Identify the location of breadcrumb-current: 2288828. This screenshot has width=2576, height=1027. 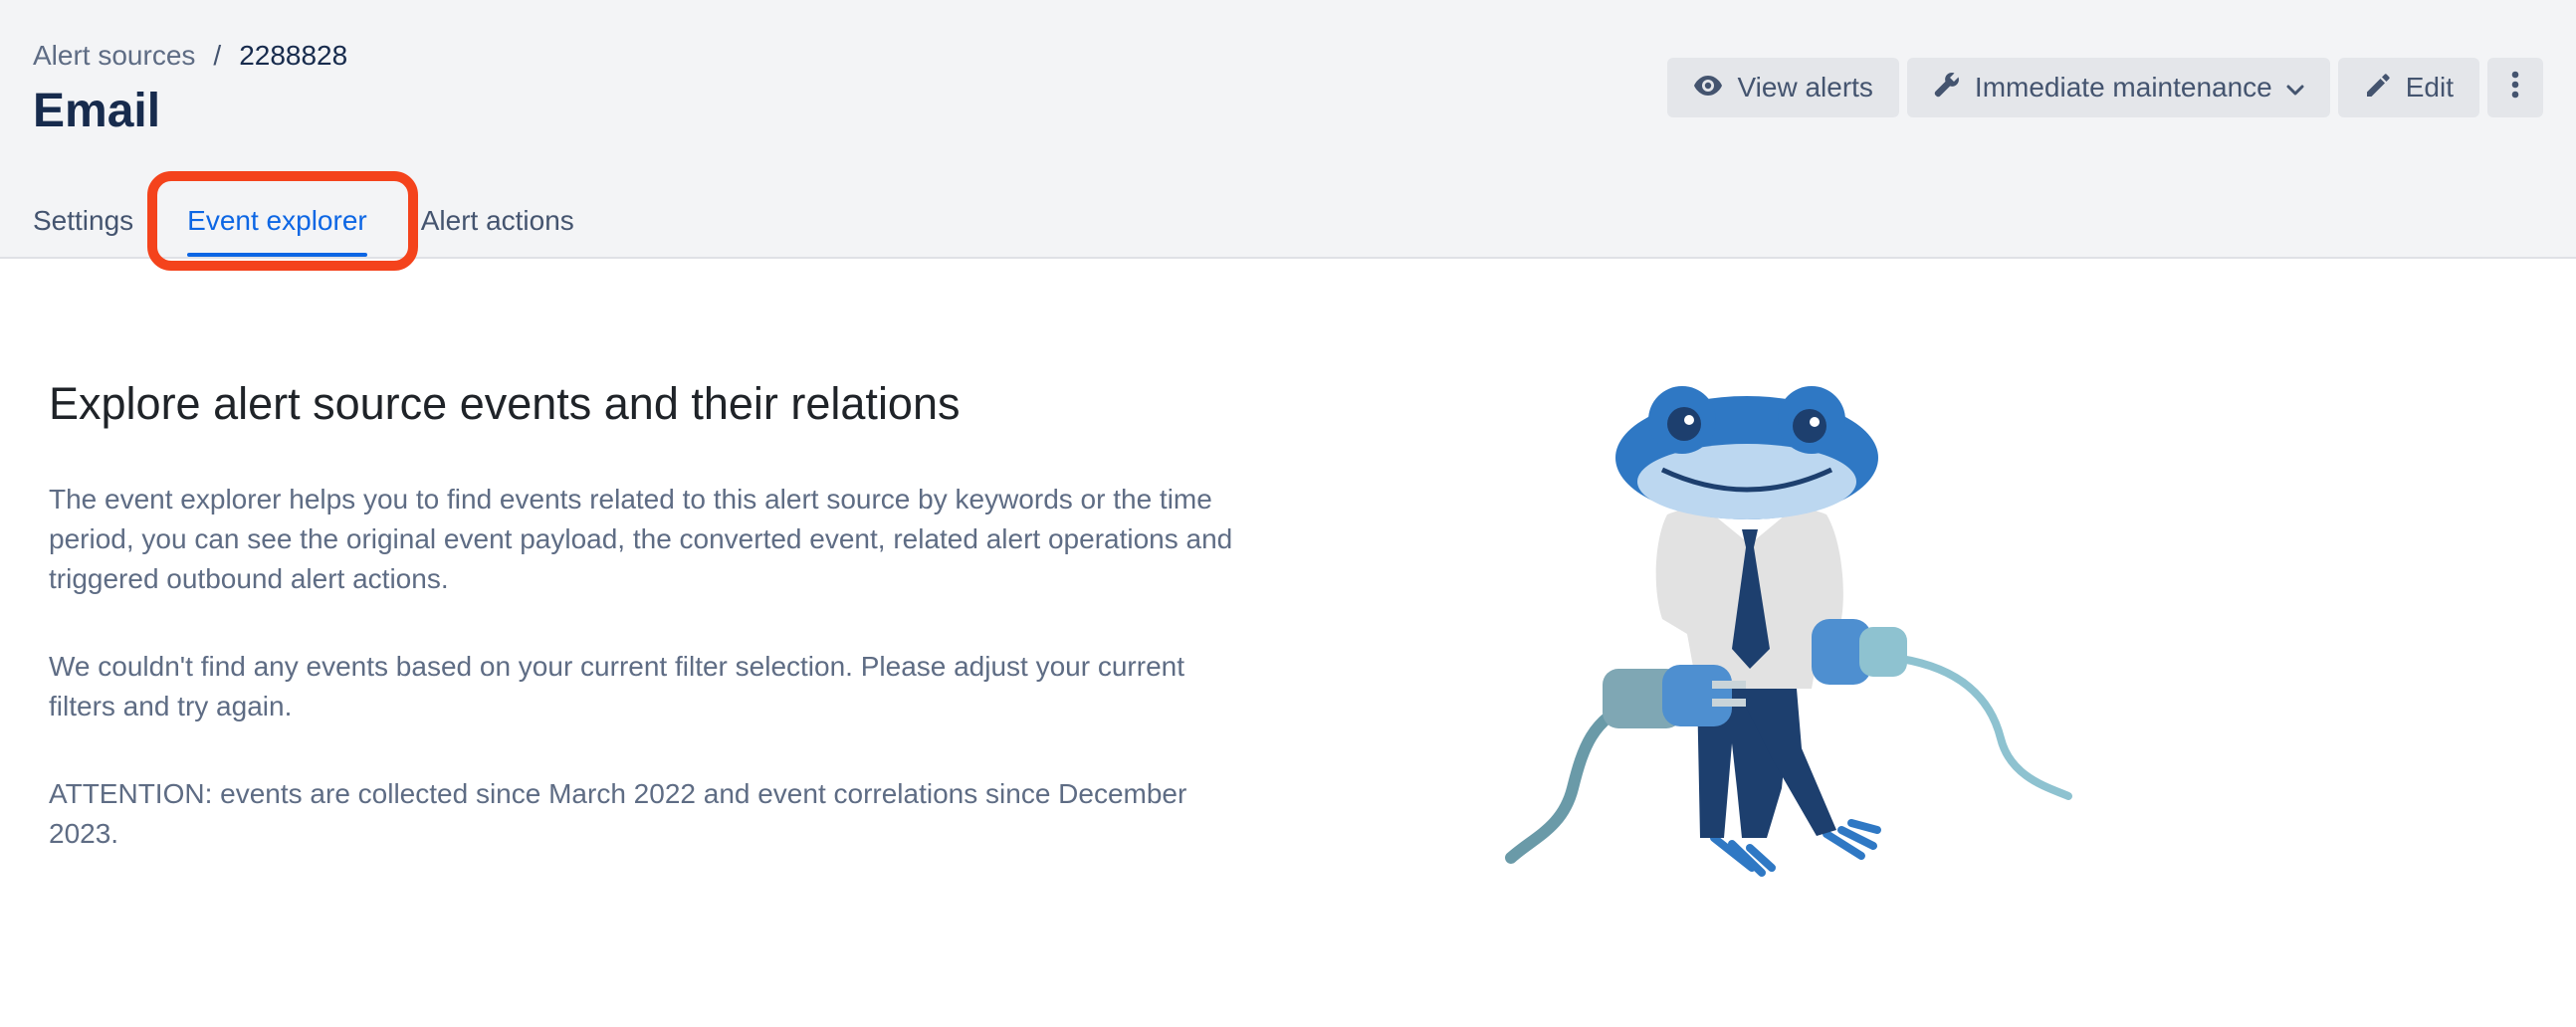
(293, 55).